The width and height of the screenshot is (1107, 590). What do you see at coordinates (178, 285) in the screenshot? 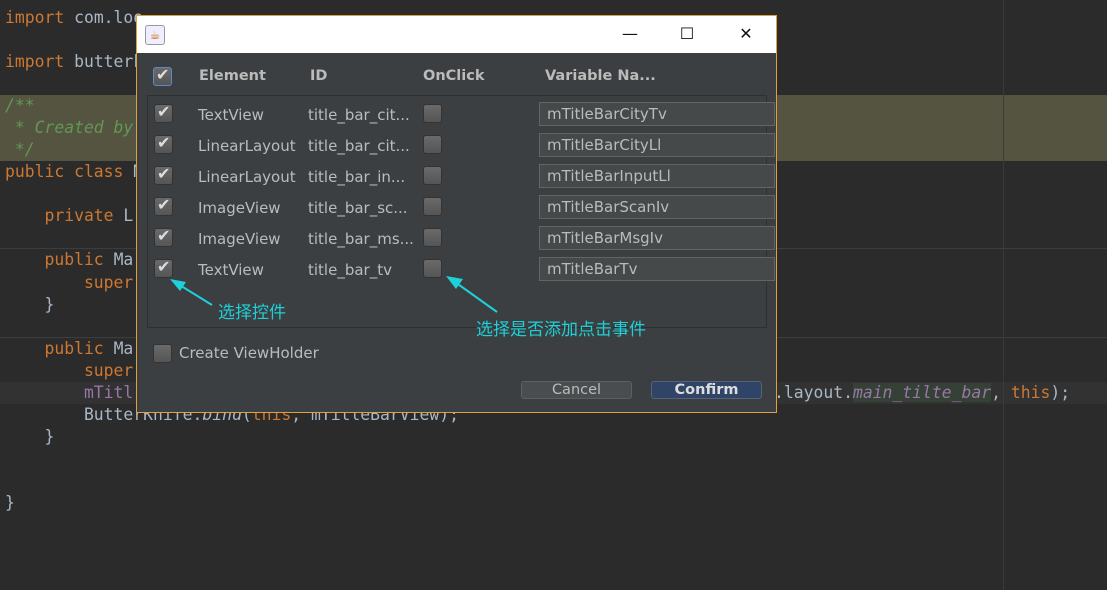
I see `arrow-head-icon` at bounding box center [178, 285].